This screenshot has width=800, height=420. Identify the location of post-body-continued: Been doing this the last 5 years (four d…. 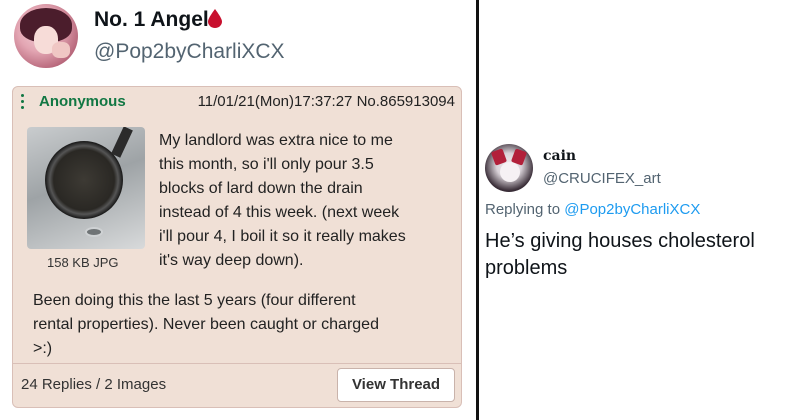
(243, 325).